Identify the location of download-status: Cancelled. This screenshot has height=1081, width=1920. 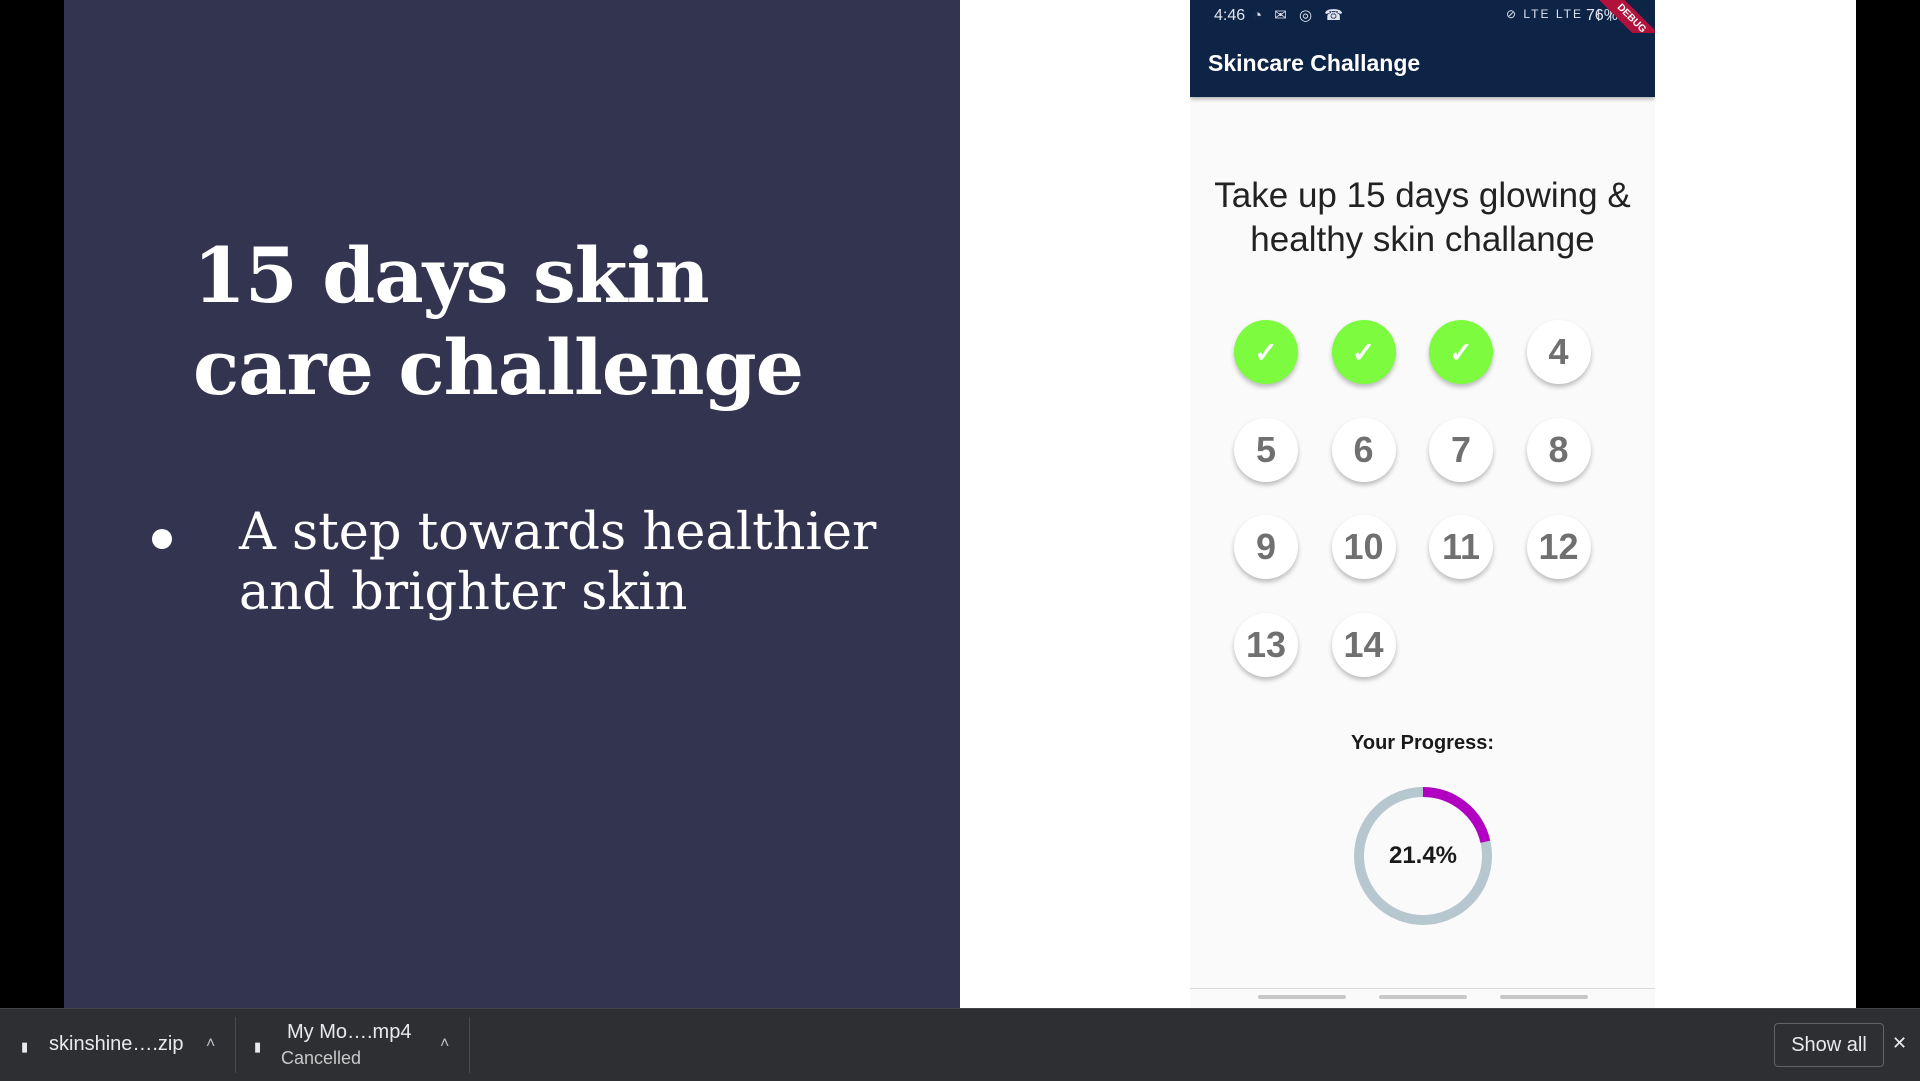
(321, 1058).